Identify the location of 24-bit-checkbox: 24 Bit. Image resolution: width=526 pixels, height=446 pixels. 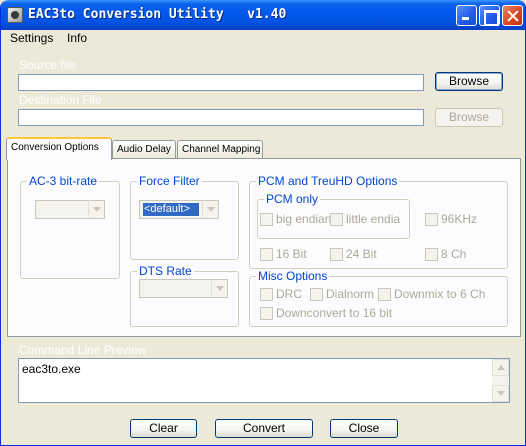
(353, 254).